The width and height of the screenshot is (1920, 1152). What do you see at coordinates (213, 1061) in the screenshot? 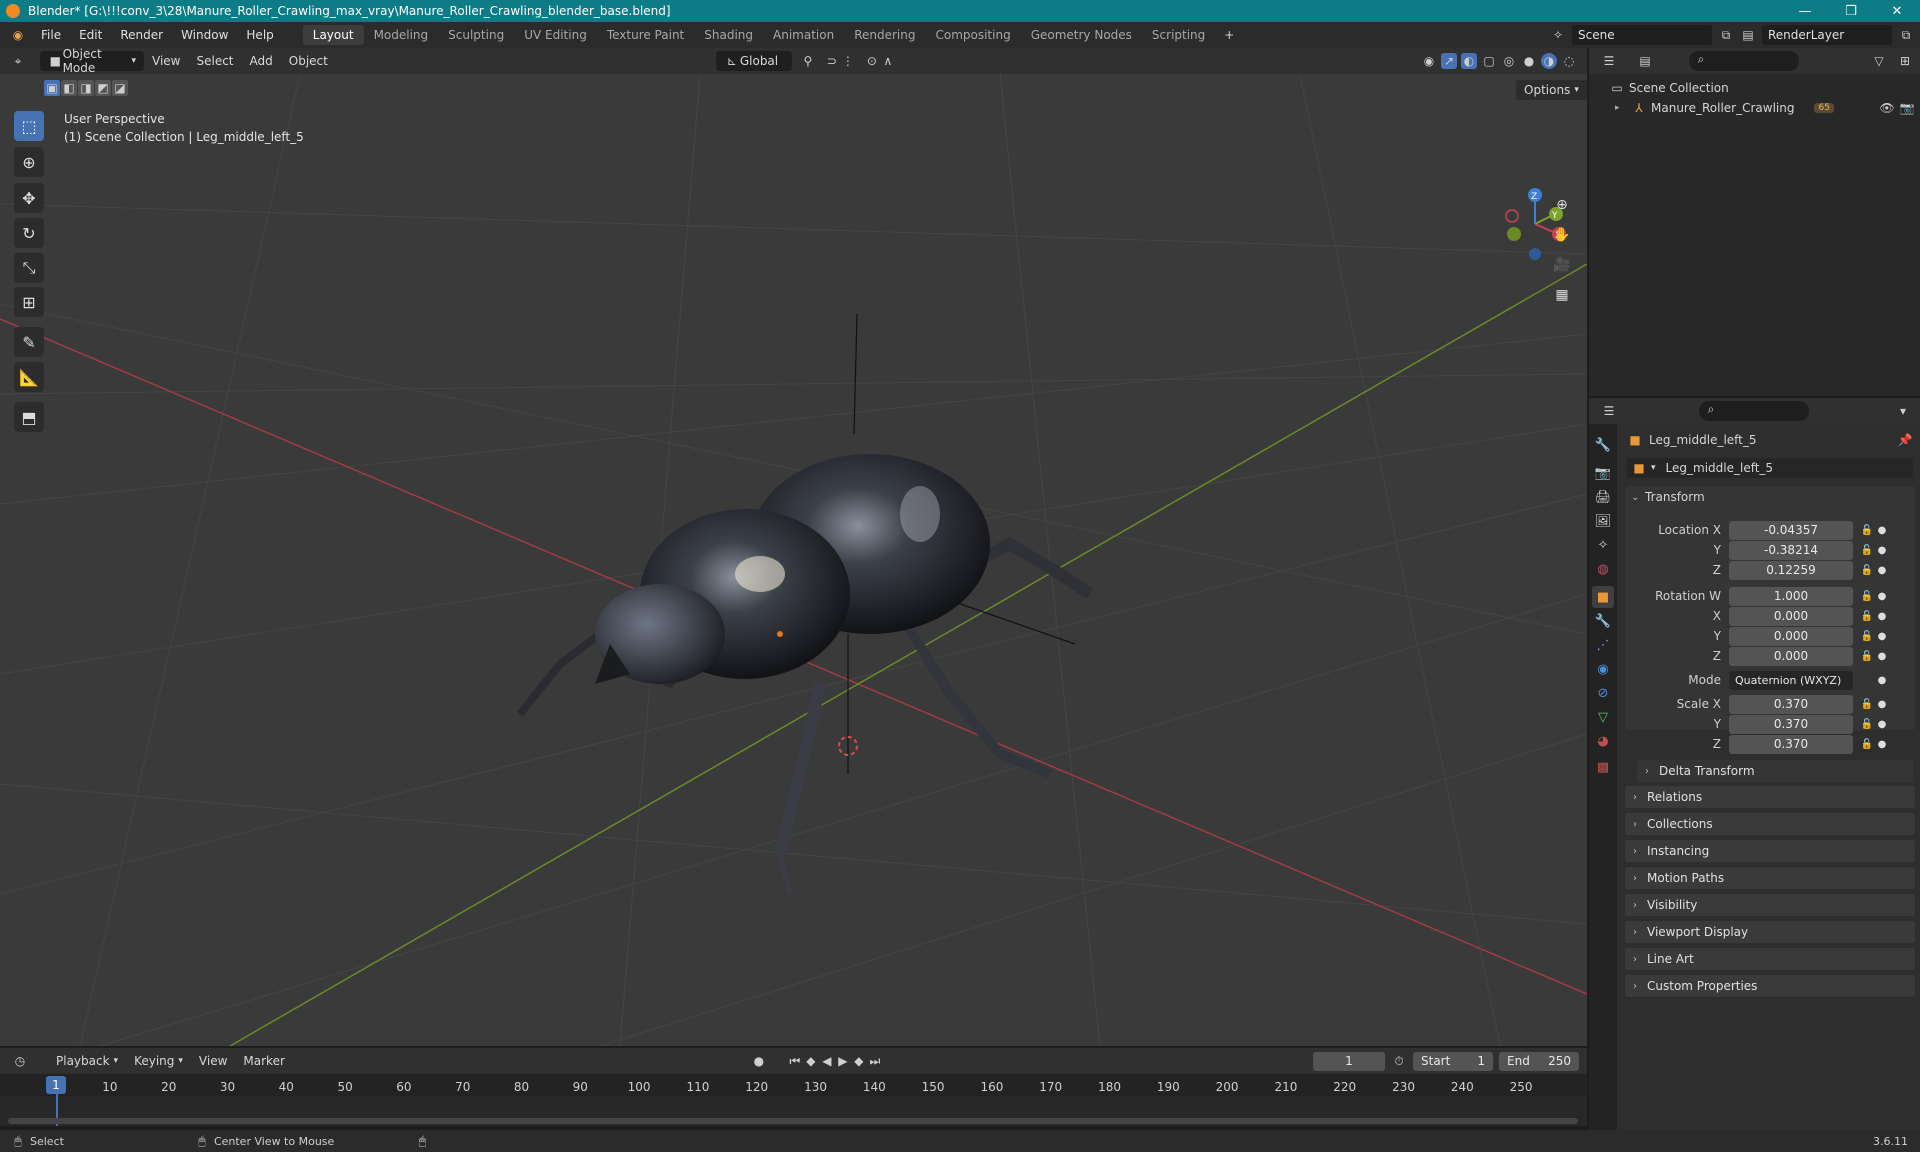
I see `menu-timeline-view: View` at bounding box center [213, 1061].